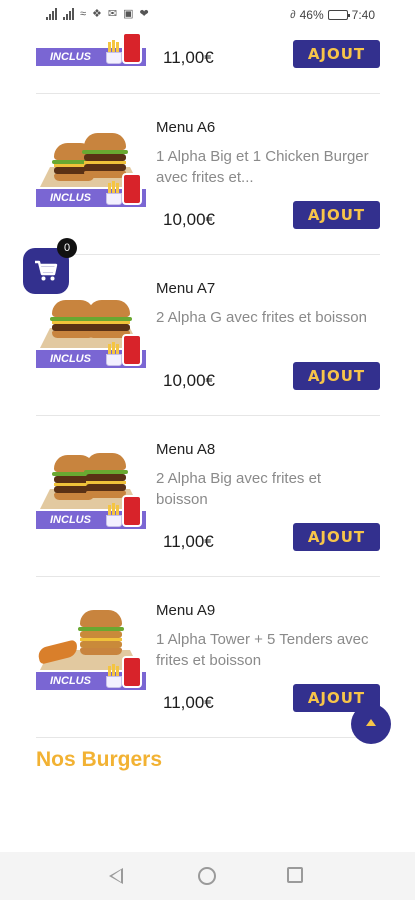 This screenshot has height=900, width=415. Describe the element at coordinates (207, 16) in the screenshot. I see `status-bar: ≈ ❖ ✉ ▣ ❤ ∂ 46% 7:40` at that location.